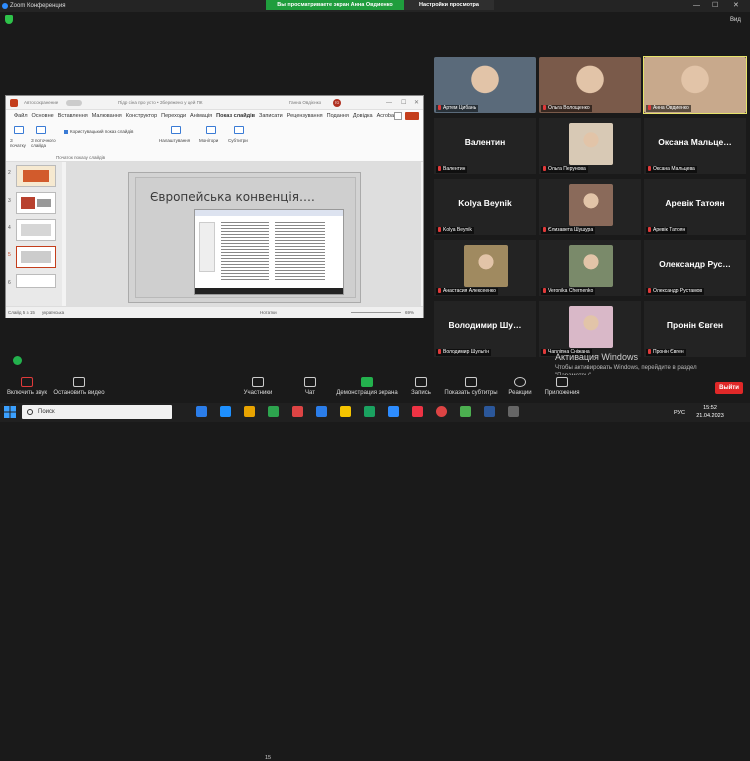 Image resolution: width=750 pixels, height=761 pixels. I want to click on autosave-toggle, so click(74, 103).